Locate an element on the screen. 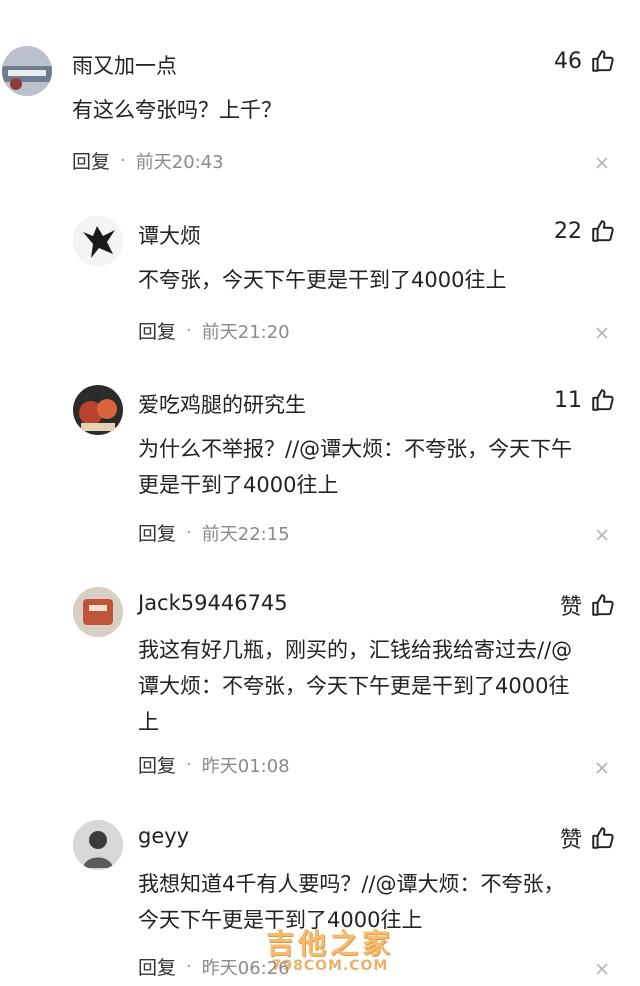 The height and width of the screenshot is (986, 640). timestamp: 昨天01:08 is located at coordinates (245, 766).